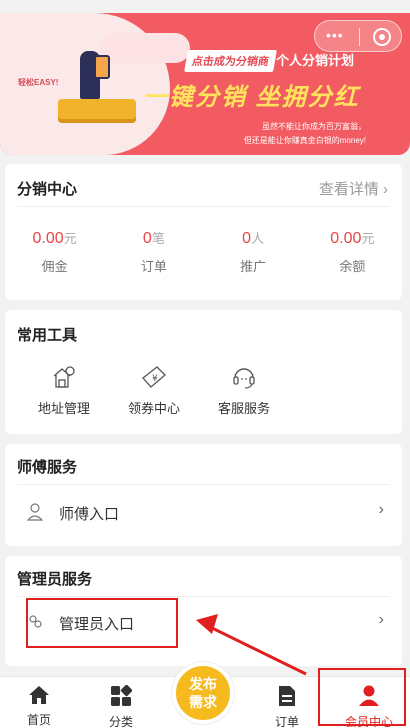  Describe the element at coordinates (244, 378) in the screenshot. I see `headset-icon` at that location.